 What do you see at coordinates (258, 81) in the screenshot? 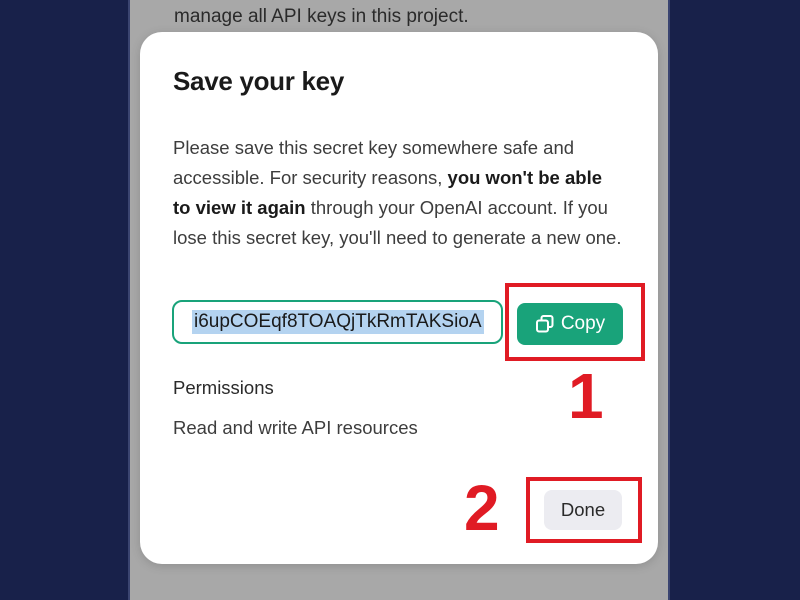
I see `dialog-title: Save your key` at bounding box center [258, 81].